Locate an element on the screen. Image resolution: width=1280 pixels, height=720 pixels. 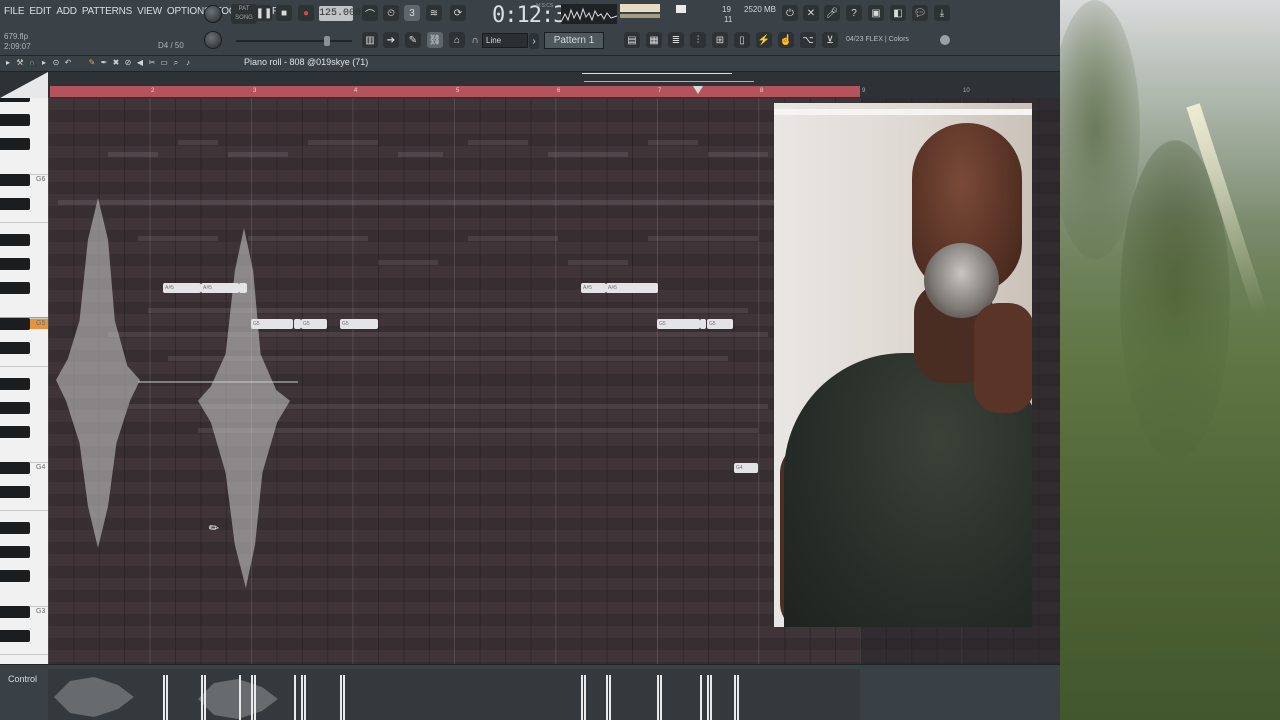
playlist-button: ▤ is located at coordinates (632, 40).